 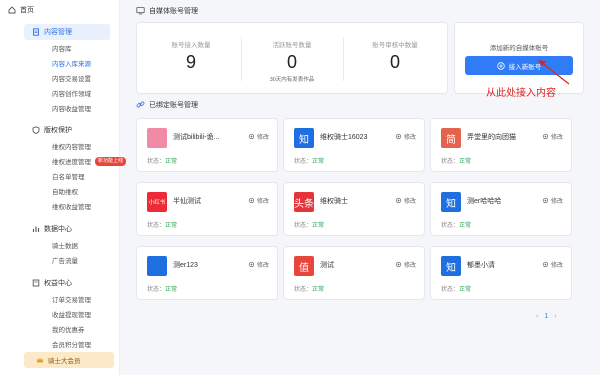 I want to click on sidebar-item-content-field: 内容创作领域, so click(x=60, y=93).